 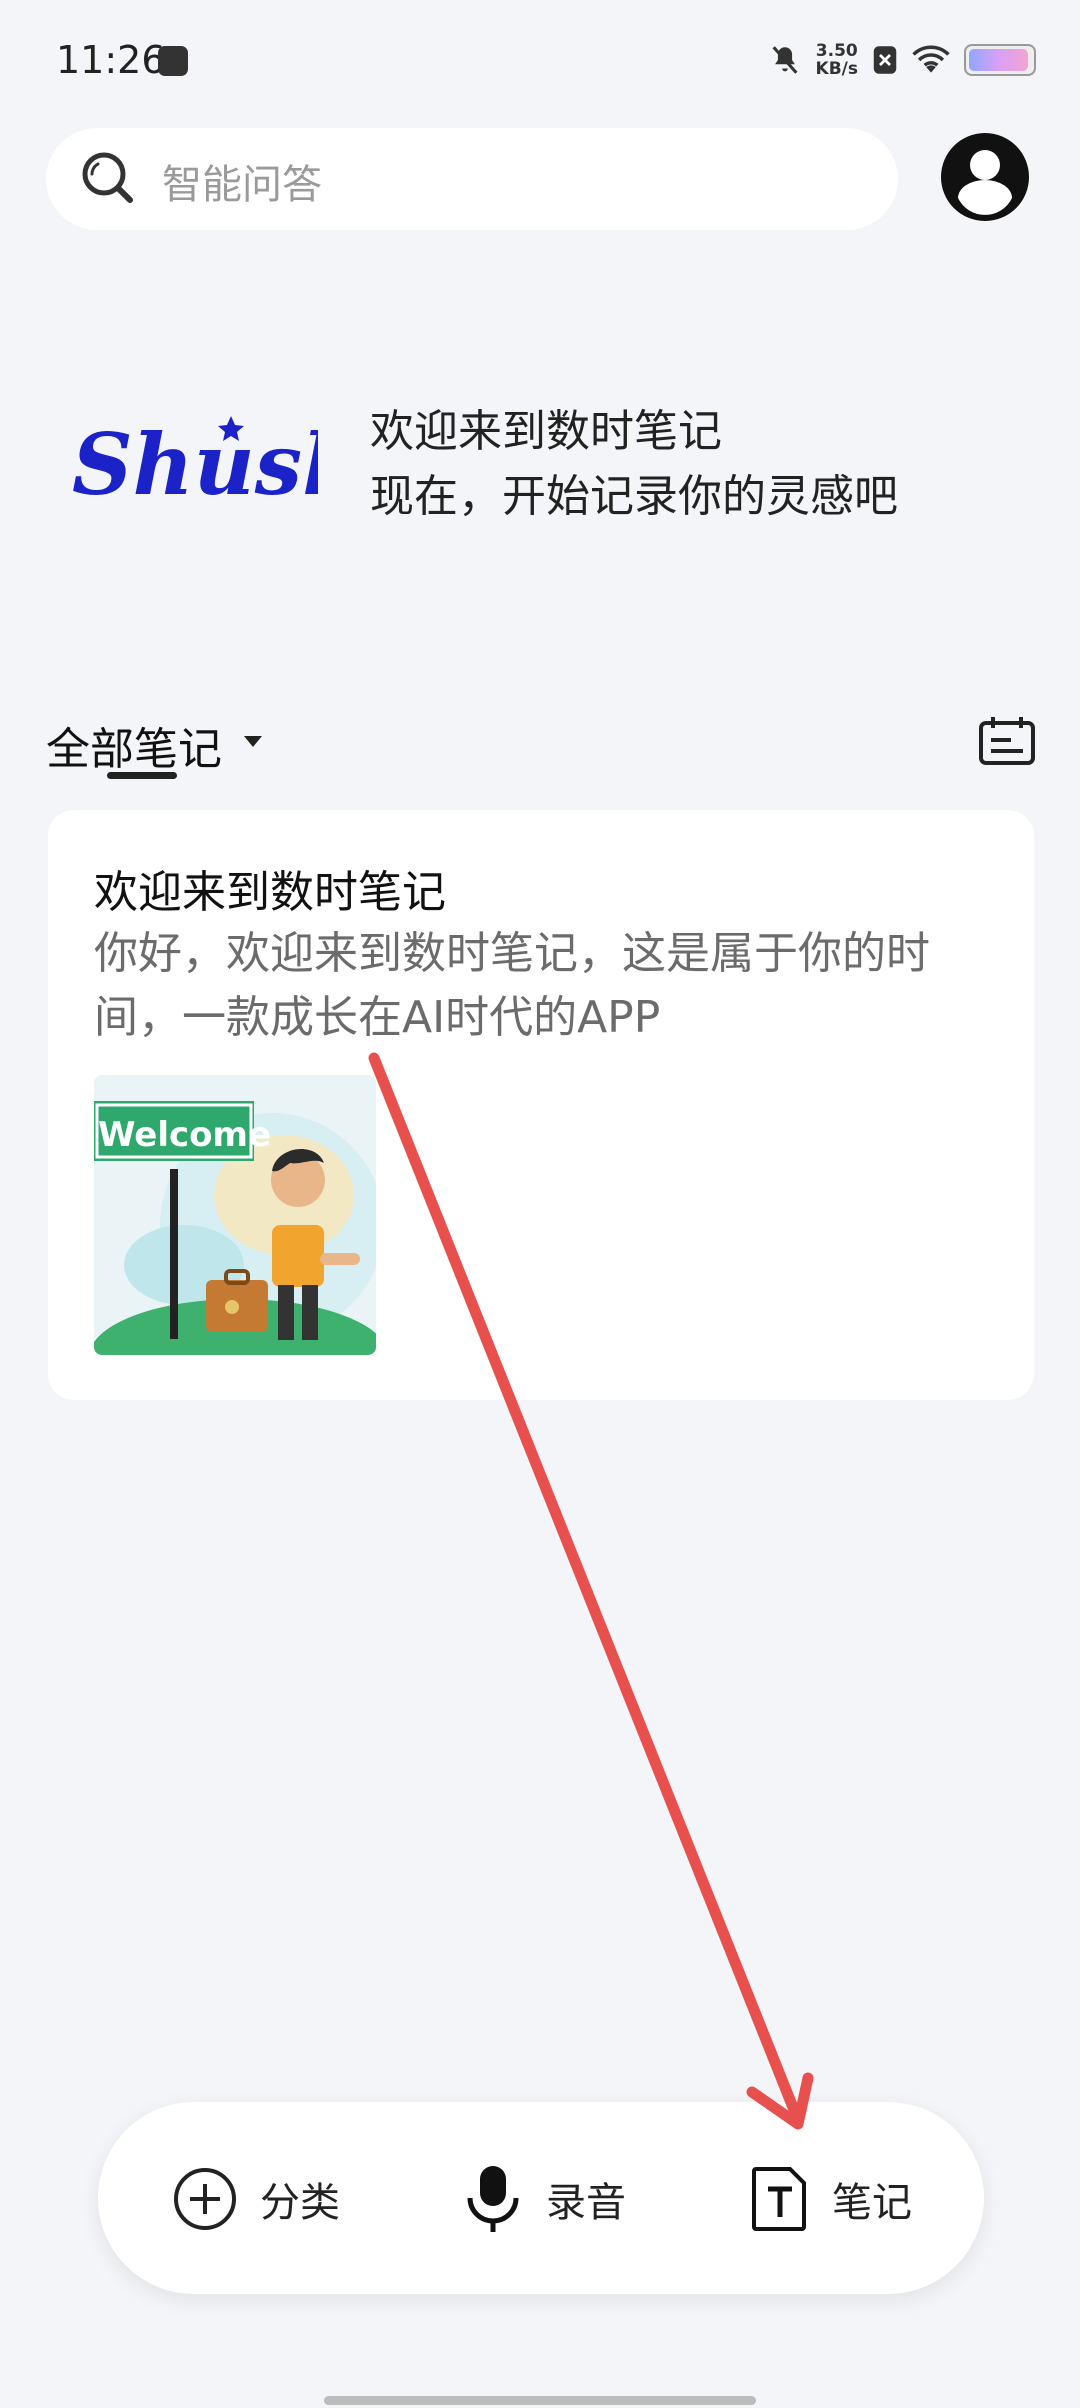 I want to click on caret-down-icon, so click(x=253, y=741).